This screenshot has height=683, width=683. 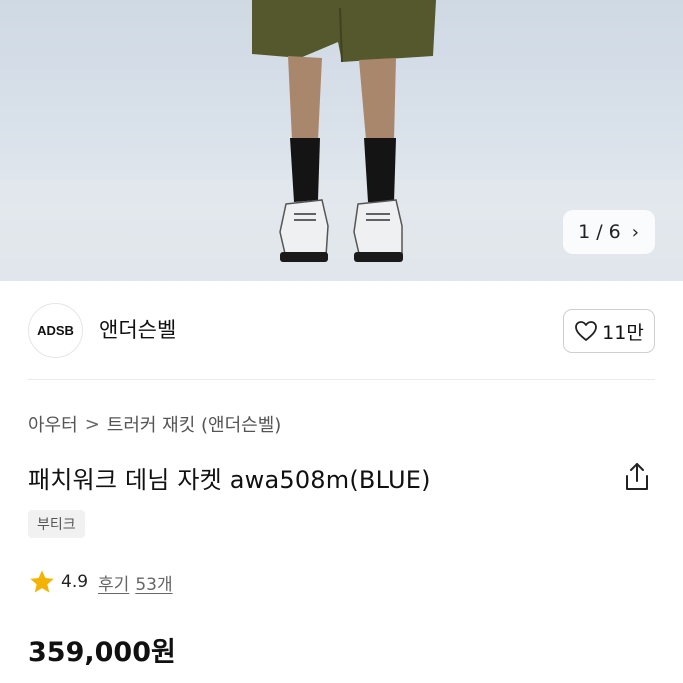 What do you see at coordinates (114, 584) in the screenshot?
I see `review-label: 후기` at bounding box center [114, 584].